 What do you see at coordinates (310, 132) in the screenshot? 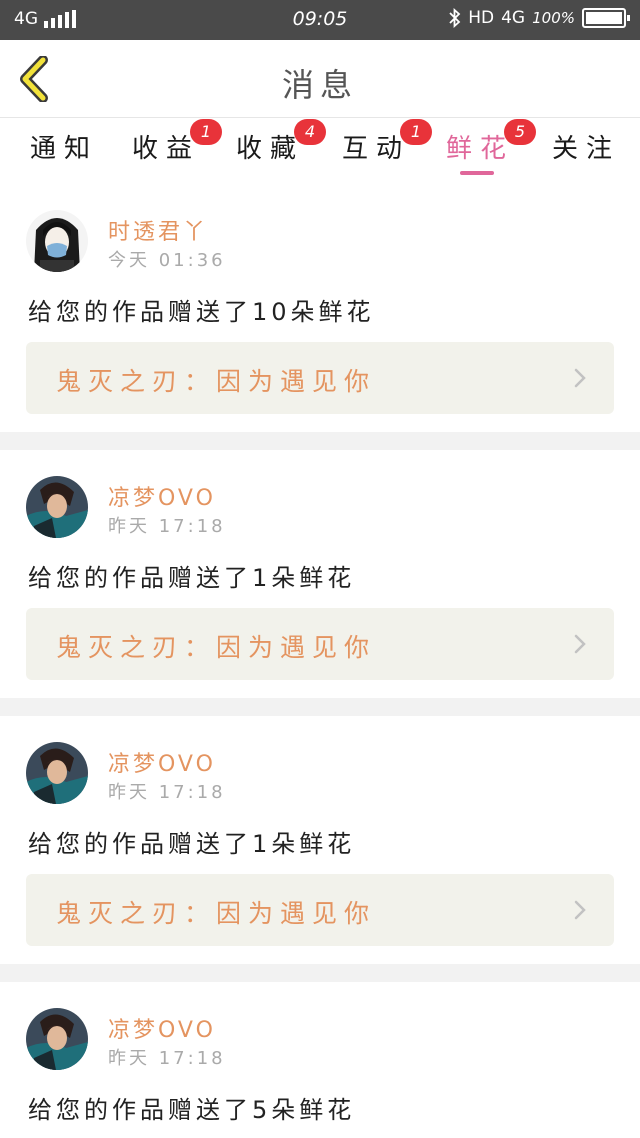
I see `unread-badge: 4` at bounding box center [310, 132].